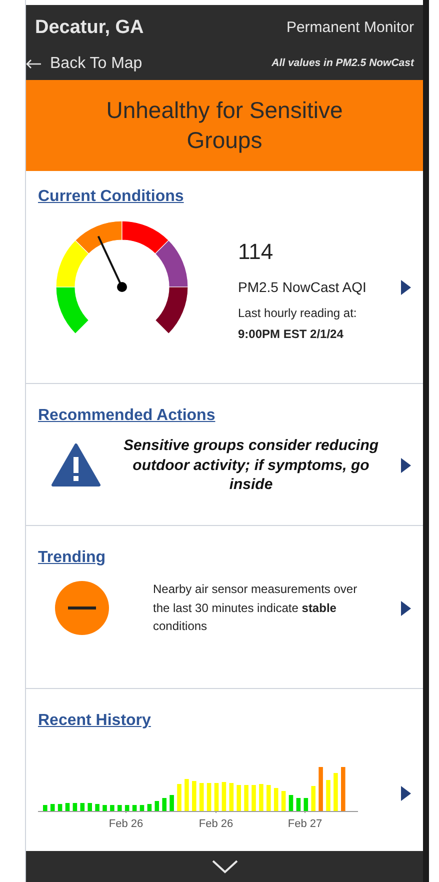  I want to click on aqi-value: 114, so click(256, 252).